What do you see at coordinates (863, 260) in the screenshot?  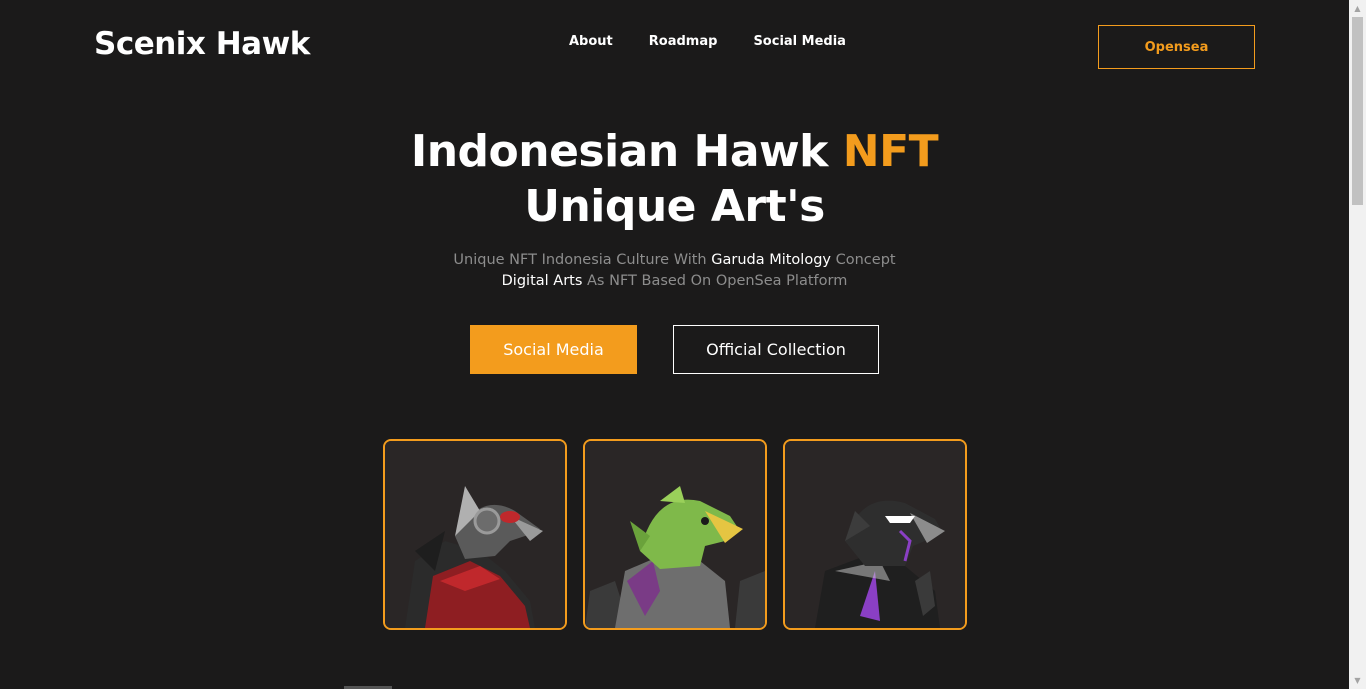 I see `hero-sub-text-1b: Concept` at bounding box center [863, 260].